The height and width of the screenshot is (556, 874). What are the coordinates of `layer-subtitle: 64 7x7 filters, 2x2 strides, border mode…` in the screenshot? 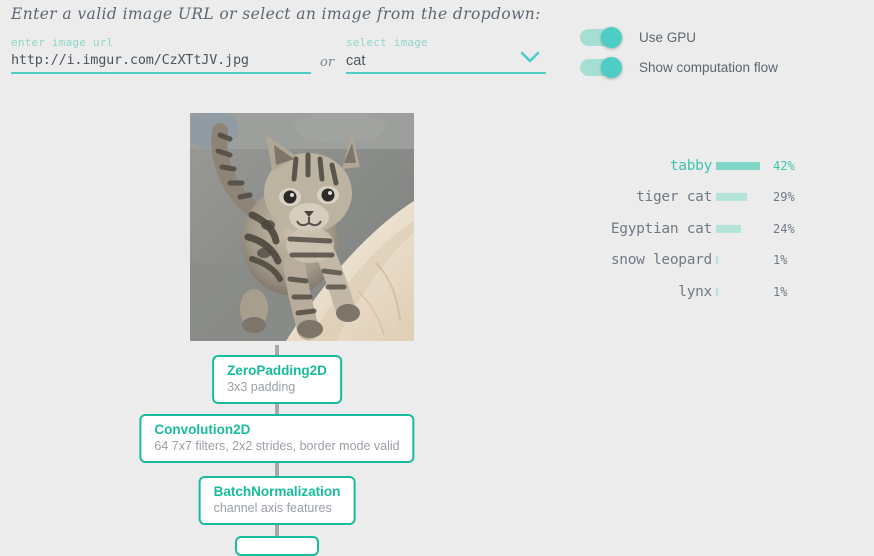 It's located at (277, 446).